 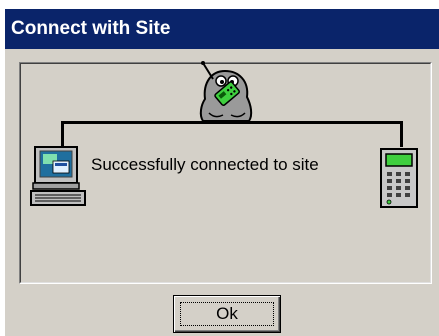 I want to click on ok-button: Ok, so click(x=227, y=314).